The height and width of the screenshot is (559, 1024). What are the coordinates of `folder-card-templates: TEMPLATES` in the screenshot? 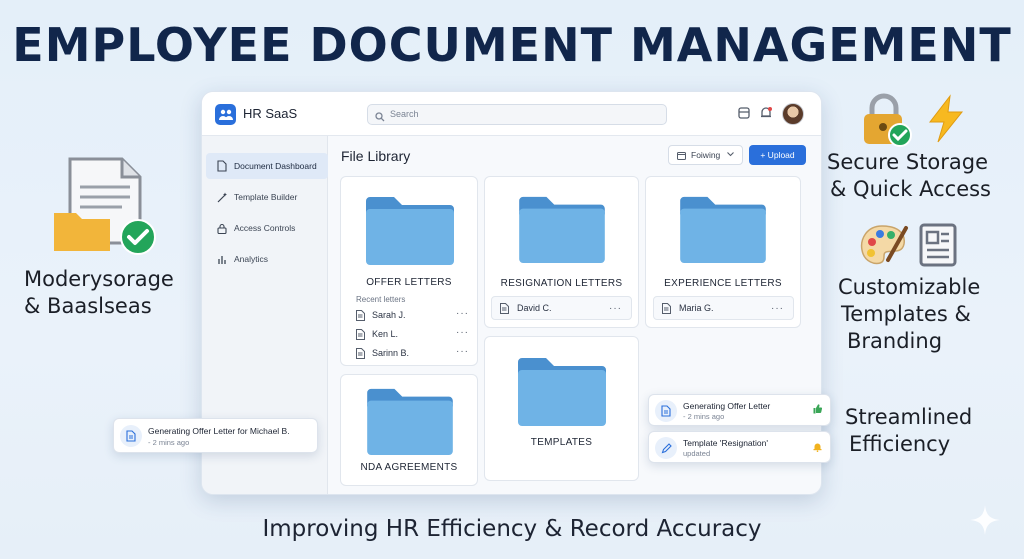 It's located at (561, 408).